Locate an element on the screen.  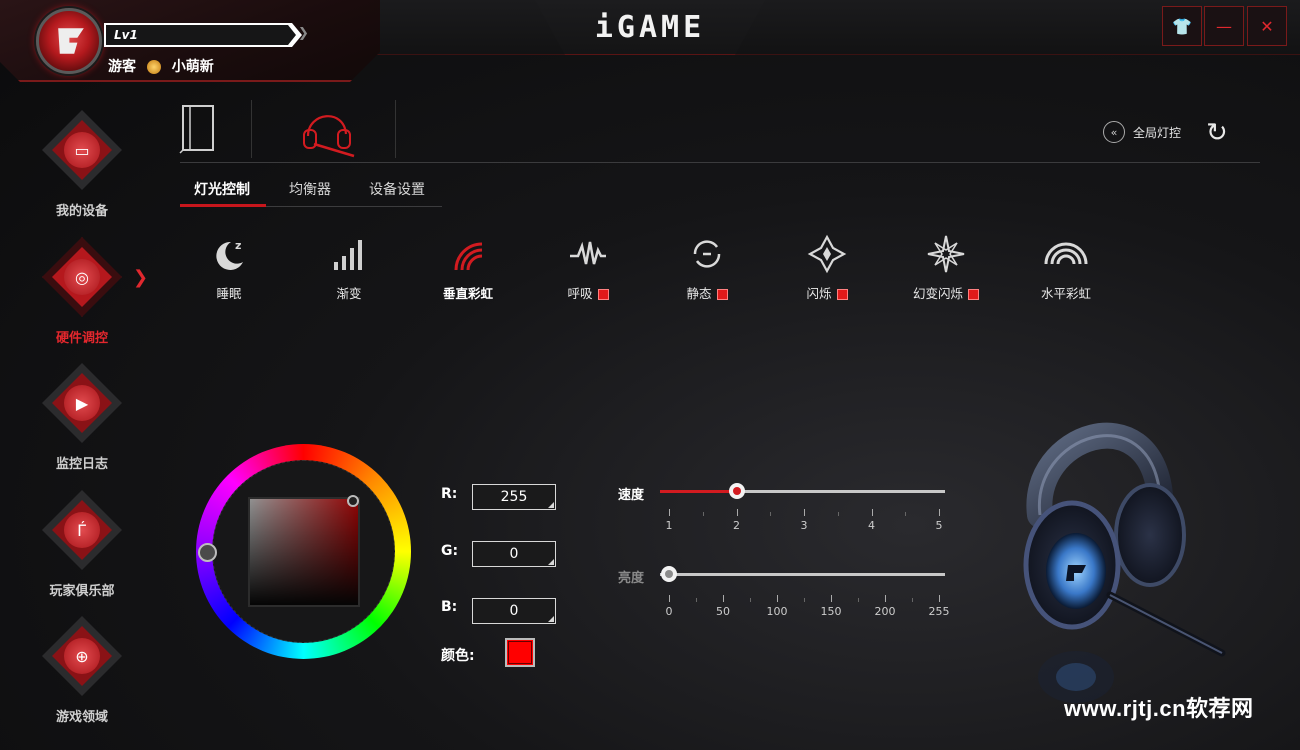
play-record-icon: ▶ is located at coordinates (82, 403).